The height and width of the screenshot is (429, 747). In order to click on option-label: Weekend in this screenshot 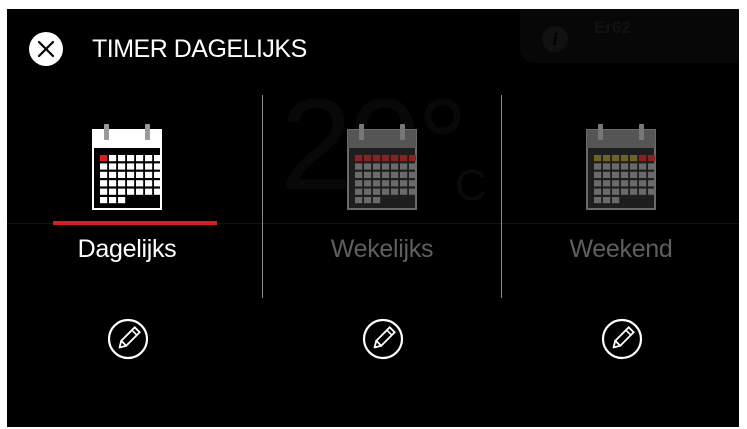, I will do `click(621, 249)`.